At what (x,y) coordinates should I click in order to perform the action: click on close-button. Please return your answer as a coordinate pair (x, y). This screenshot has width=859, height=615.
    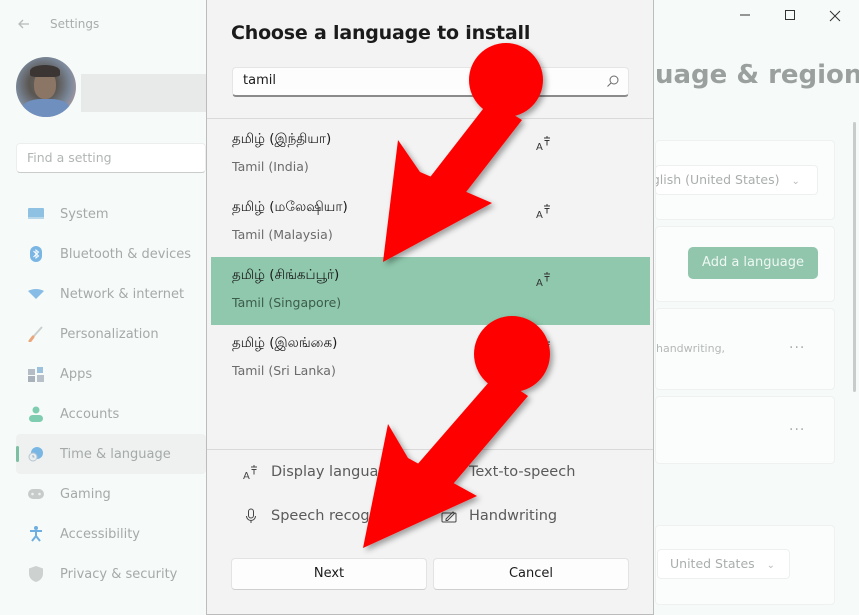
    Looking at the image, I should click on (835, 17).